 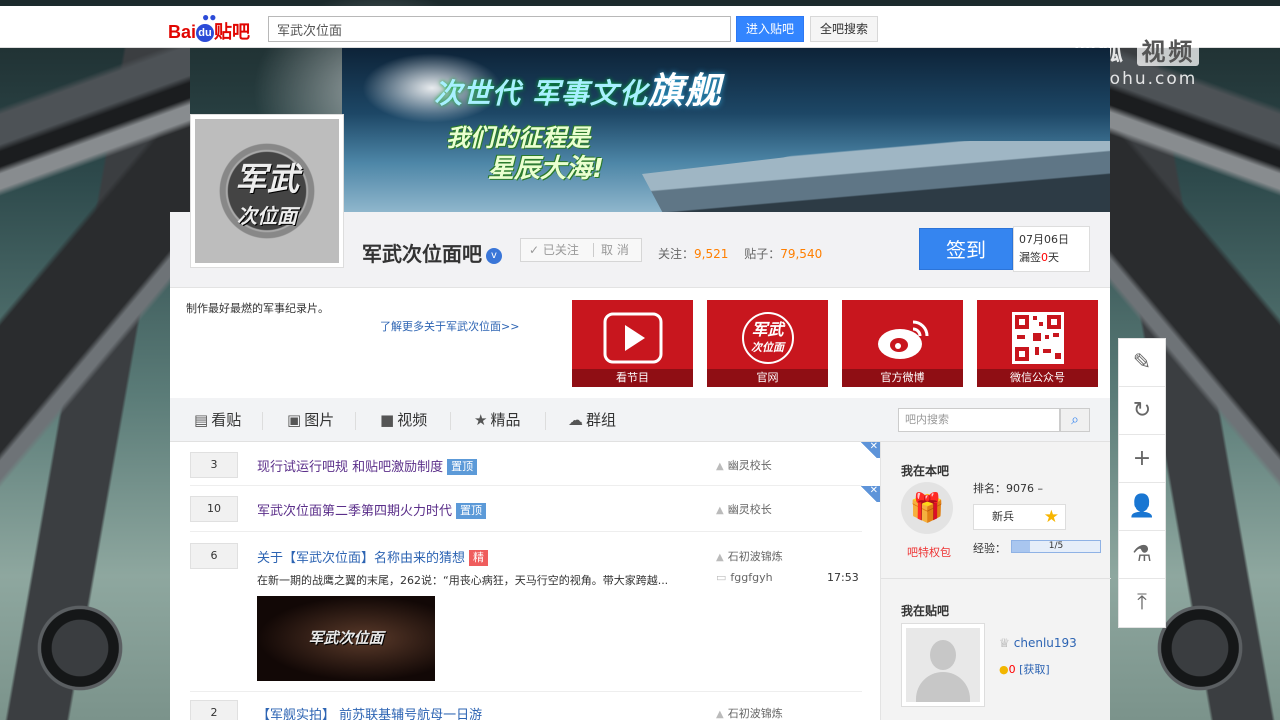 What do you see at coordinates (494, 256) in the screenshot?
I see `verified-icon: v` at bounding box center [494, 256].